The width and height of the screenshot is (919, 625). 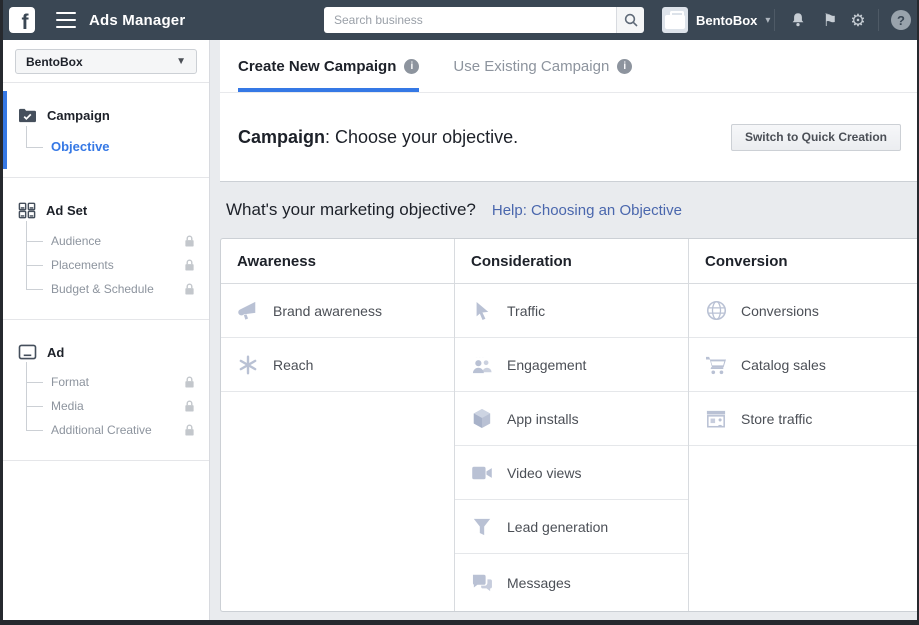 What do you see at coordinates (101, 430) in the screenshot?
I see `tree-item-label: Additional Creative` at bounding box center [101, 430].